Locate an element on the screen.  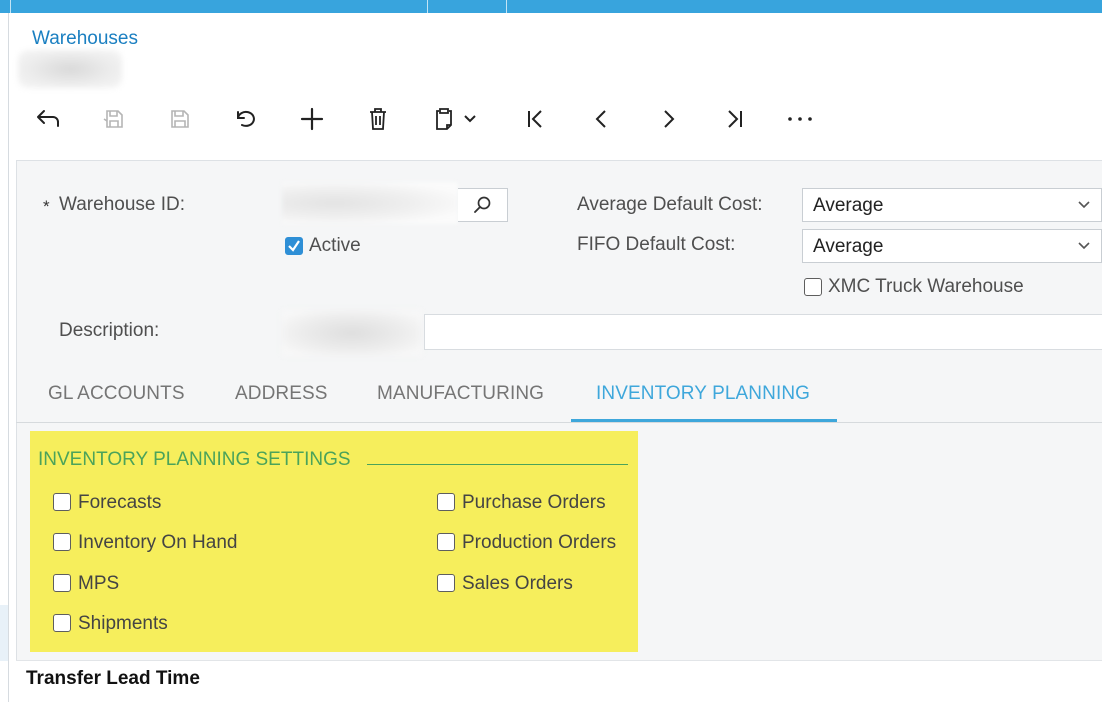
average-default-cost-value: Average is located at coordinates (848, 205).